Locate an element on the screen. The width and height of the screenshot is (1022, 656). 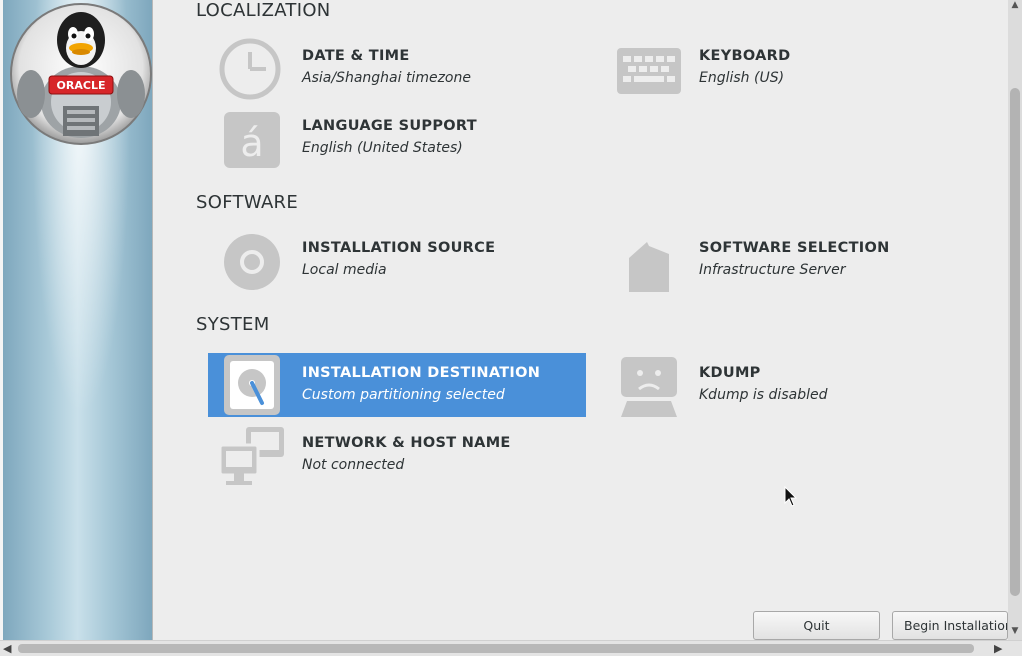
begin-installation-button: Begin Installation is located at coordinates (950, 625).